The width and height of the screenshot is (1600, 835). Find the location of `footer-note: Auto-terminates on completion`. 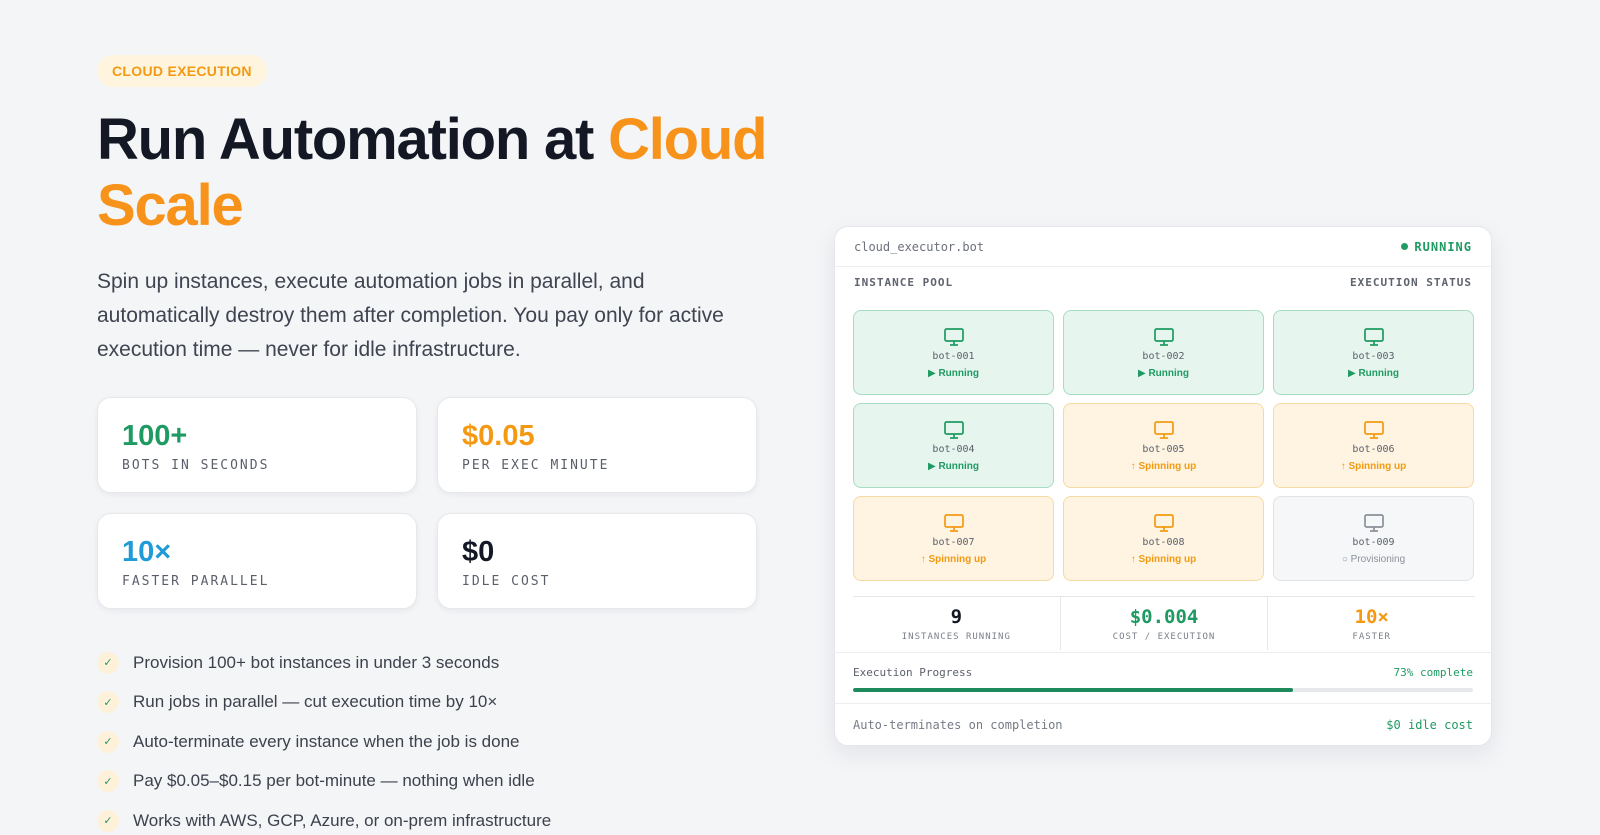

footer-note: Auto-terminates on completion is located at coordinates (958, 725).